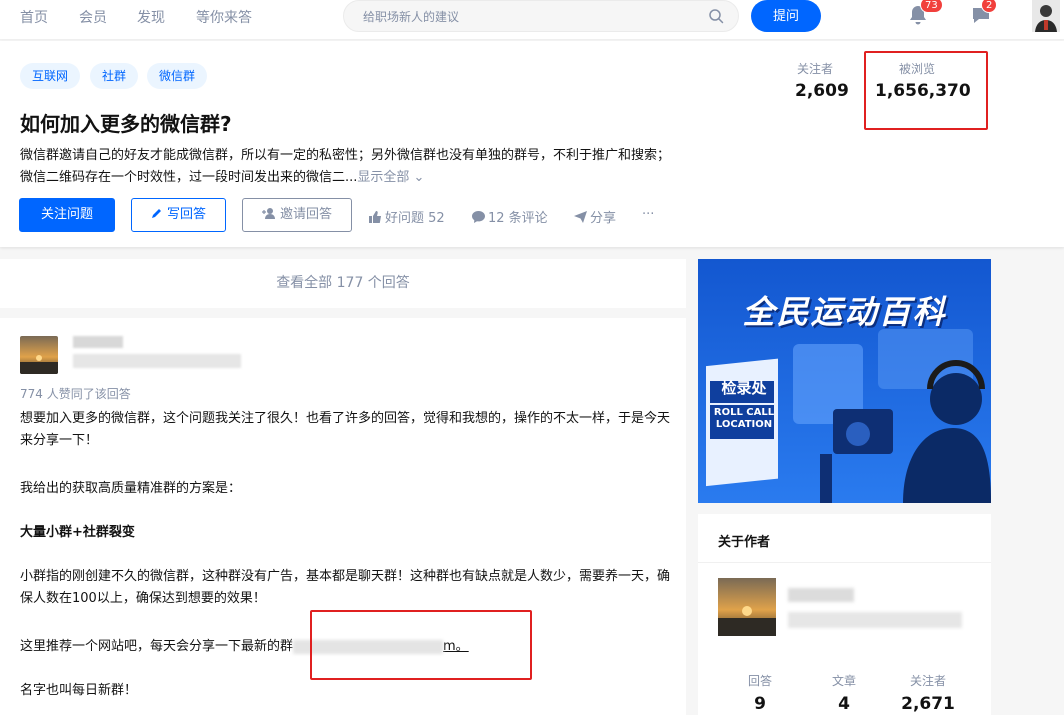  What do you see at coordinates (415, 218) in the screenshot?
I see `good-question-label: 好问题 52` at bounding box center [415, 218].